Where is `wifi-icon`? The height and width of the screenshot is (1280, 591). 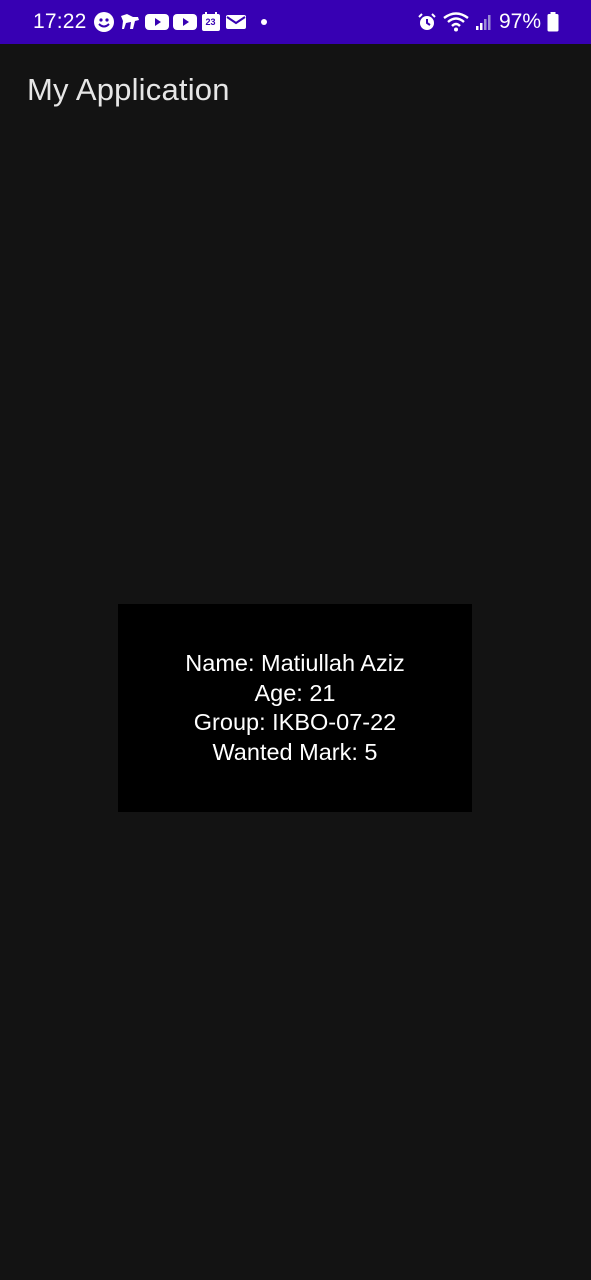 wifi-icon is located at coordinates (456, 22).